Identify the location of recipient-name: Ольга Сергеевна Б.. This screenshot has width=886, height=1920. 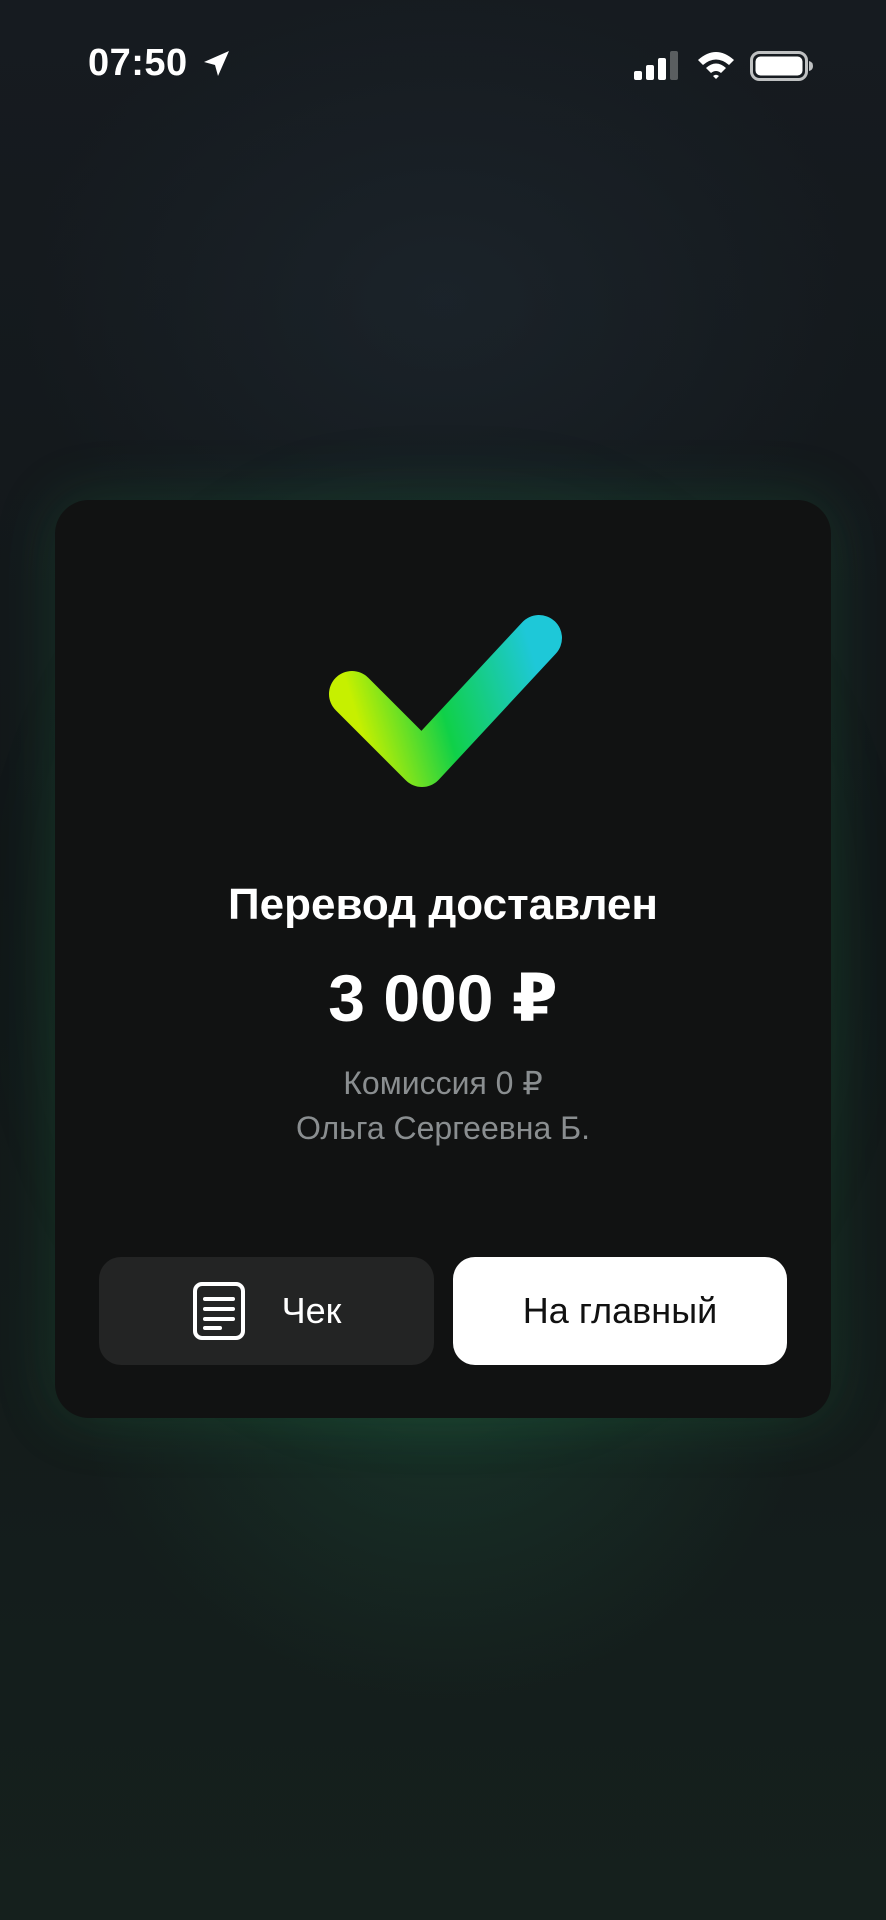
(443, 1128).